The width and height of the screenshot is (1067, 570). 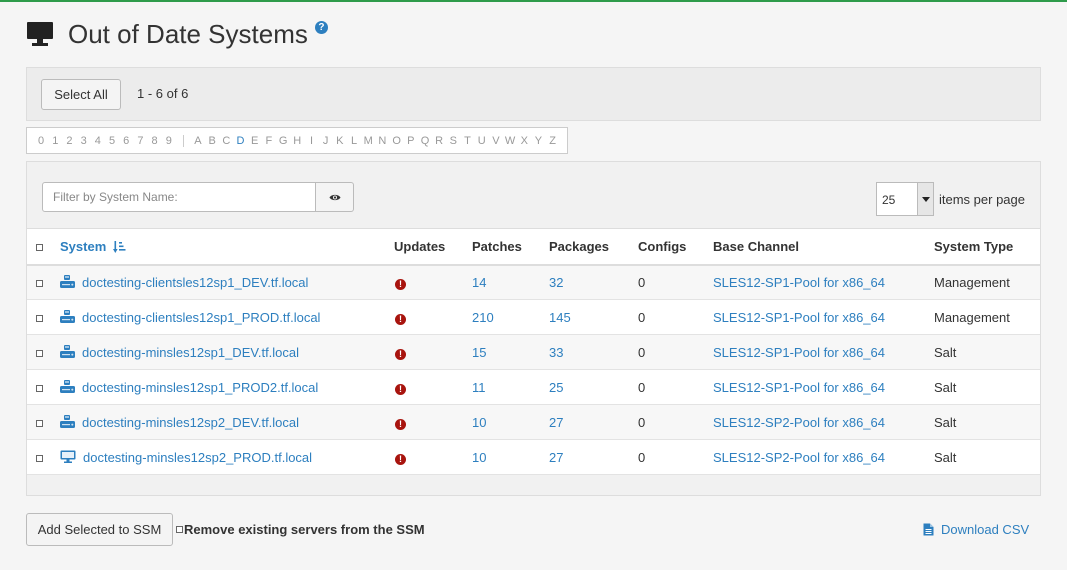 I want to click on letter-nav-d: D, so click(x=240, y=141).